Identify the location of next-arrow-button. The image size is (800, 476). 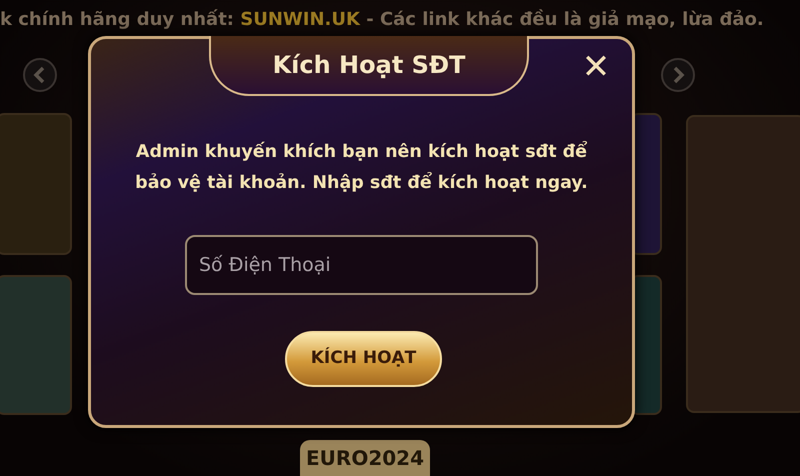
(678, 75).